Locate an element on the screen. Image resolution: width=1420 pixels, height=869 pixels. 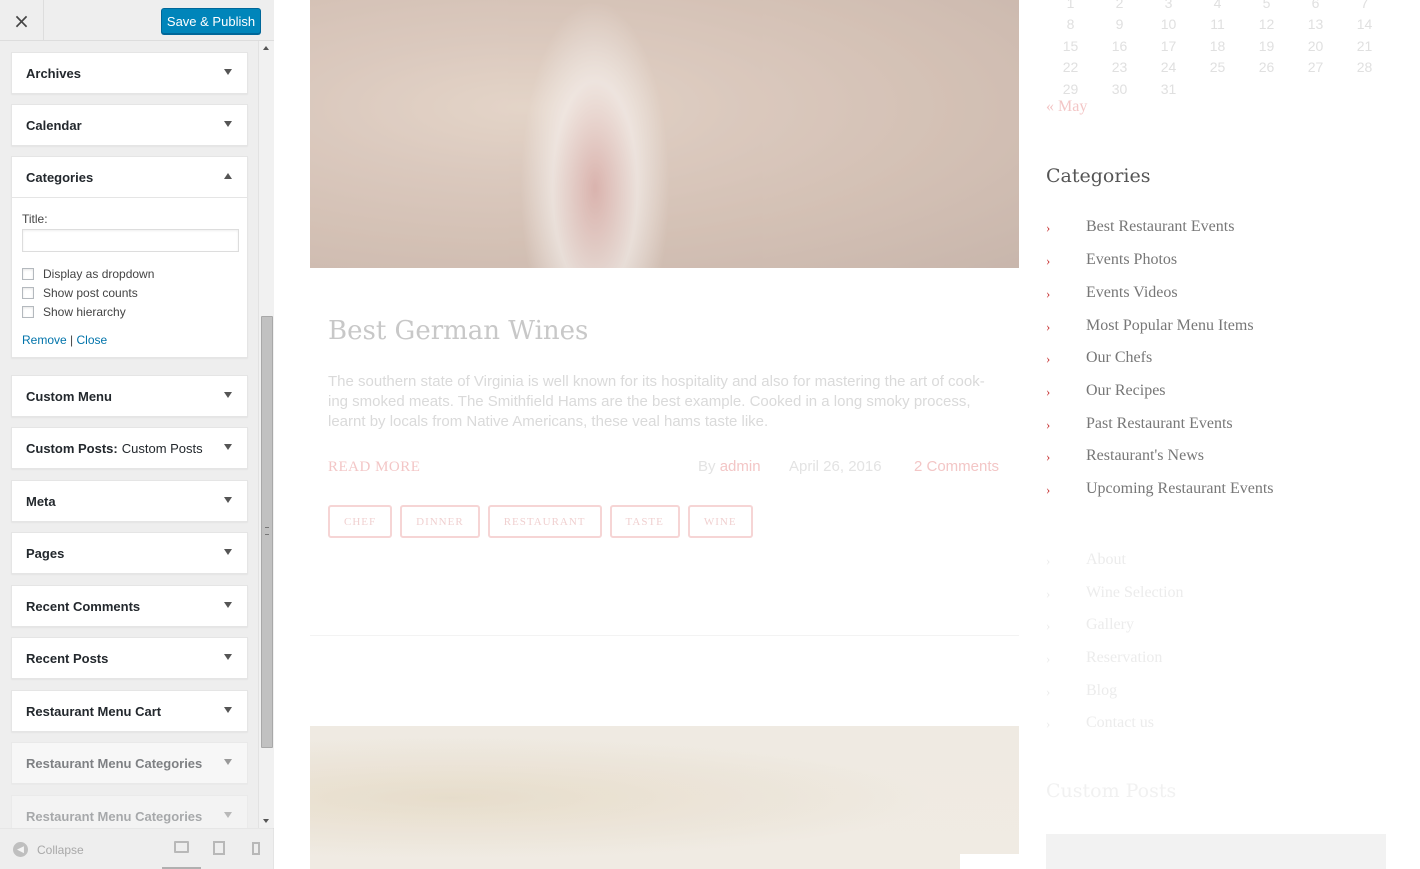
category-item: › Past Restaurant Events is located at coordinates (1206, 425).